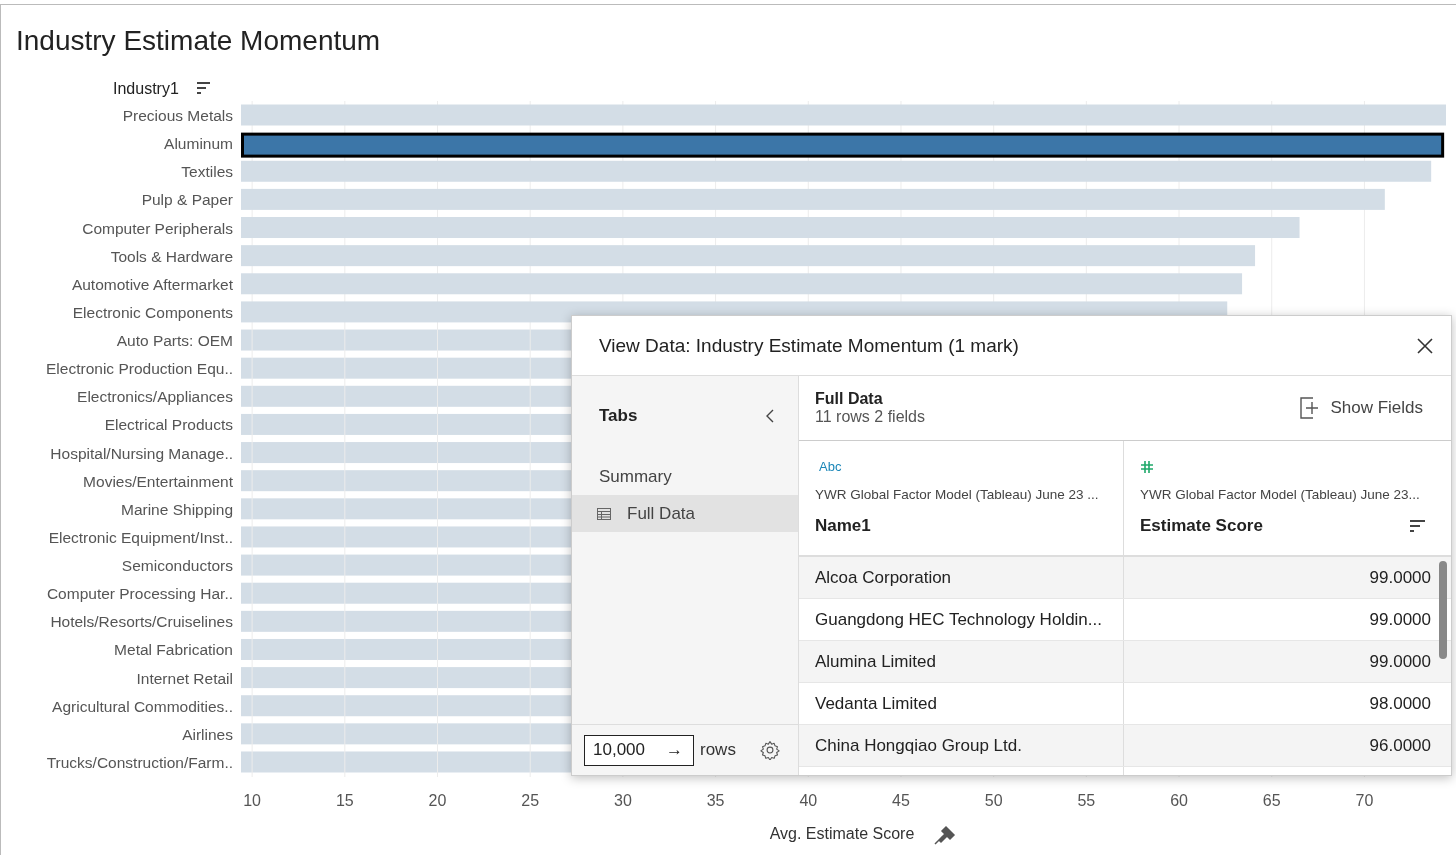 This screenshot has height=855, width=1456. Describe the element at coordinates (155, 397) in the screenshot. I see `category-label: Electronics/Appliances` at that location.